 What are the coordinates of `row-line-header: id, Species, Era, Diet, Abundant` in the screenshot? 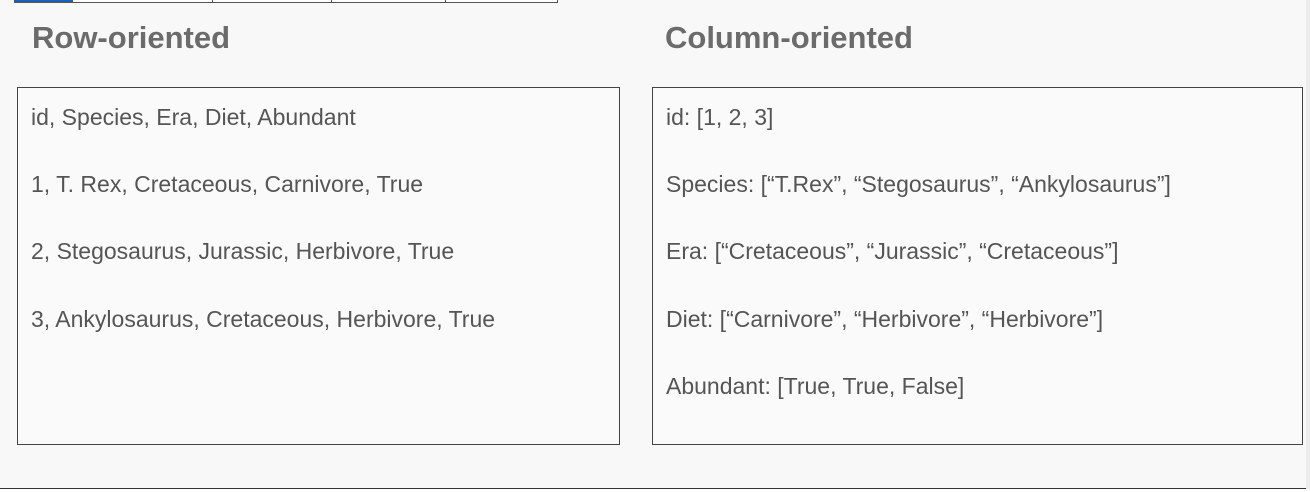 It's located at (193, 117).